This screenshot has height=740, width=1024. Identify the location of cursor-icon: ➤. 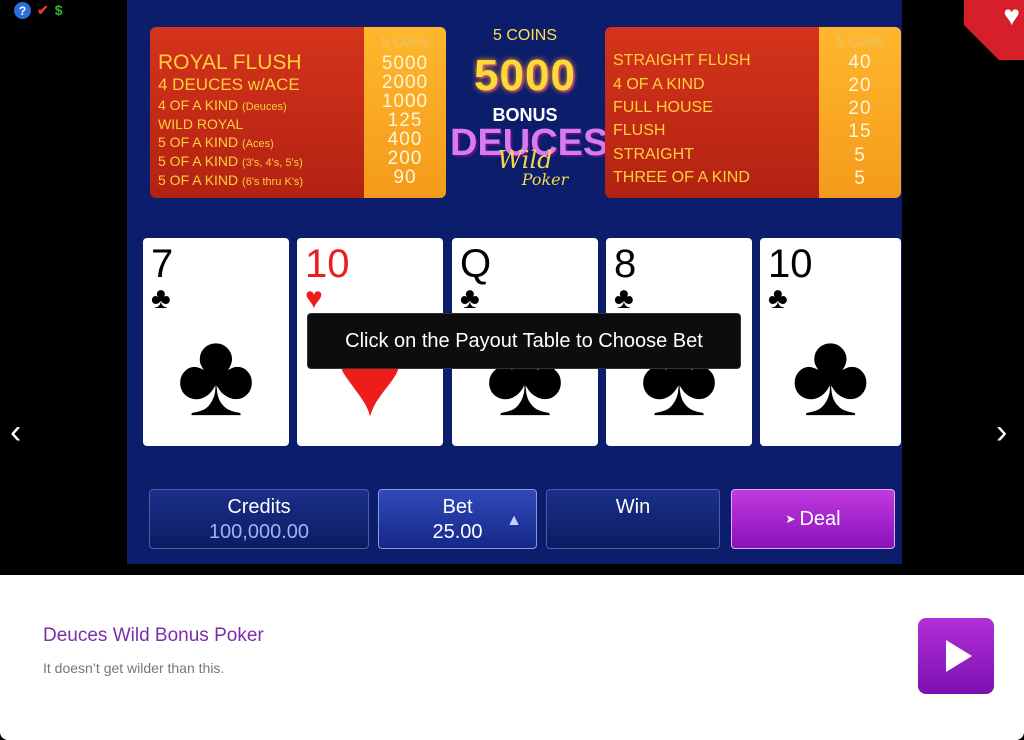
(790, 519).